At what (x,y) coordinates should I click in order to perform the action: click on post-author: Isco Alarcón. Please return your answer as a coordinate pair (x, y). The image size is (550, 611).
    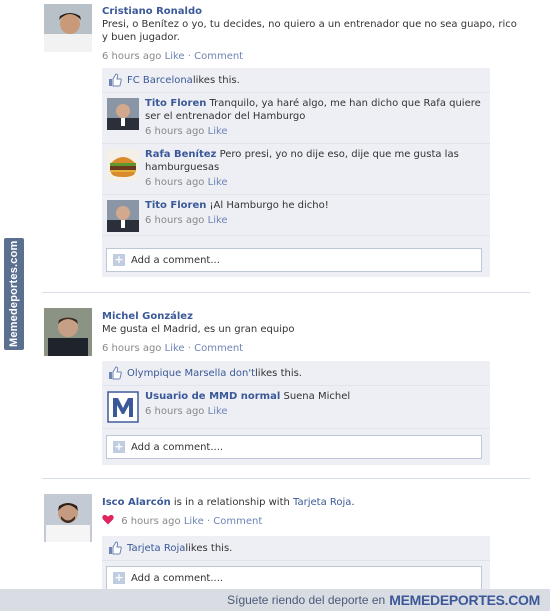
    Looking at the image, I should click on (136, 502).